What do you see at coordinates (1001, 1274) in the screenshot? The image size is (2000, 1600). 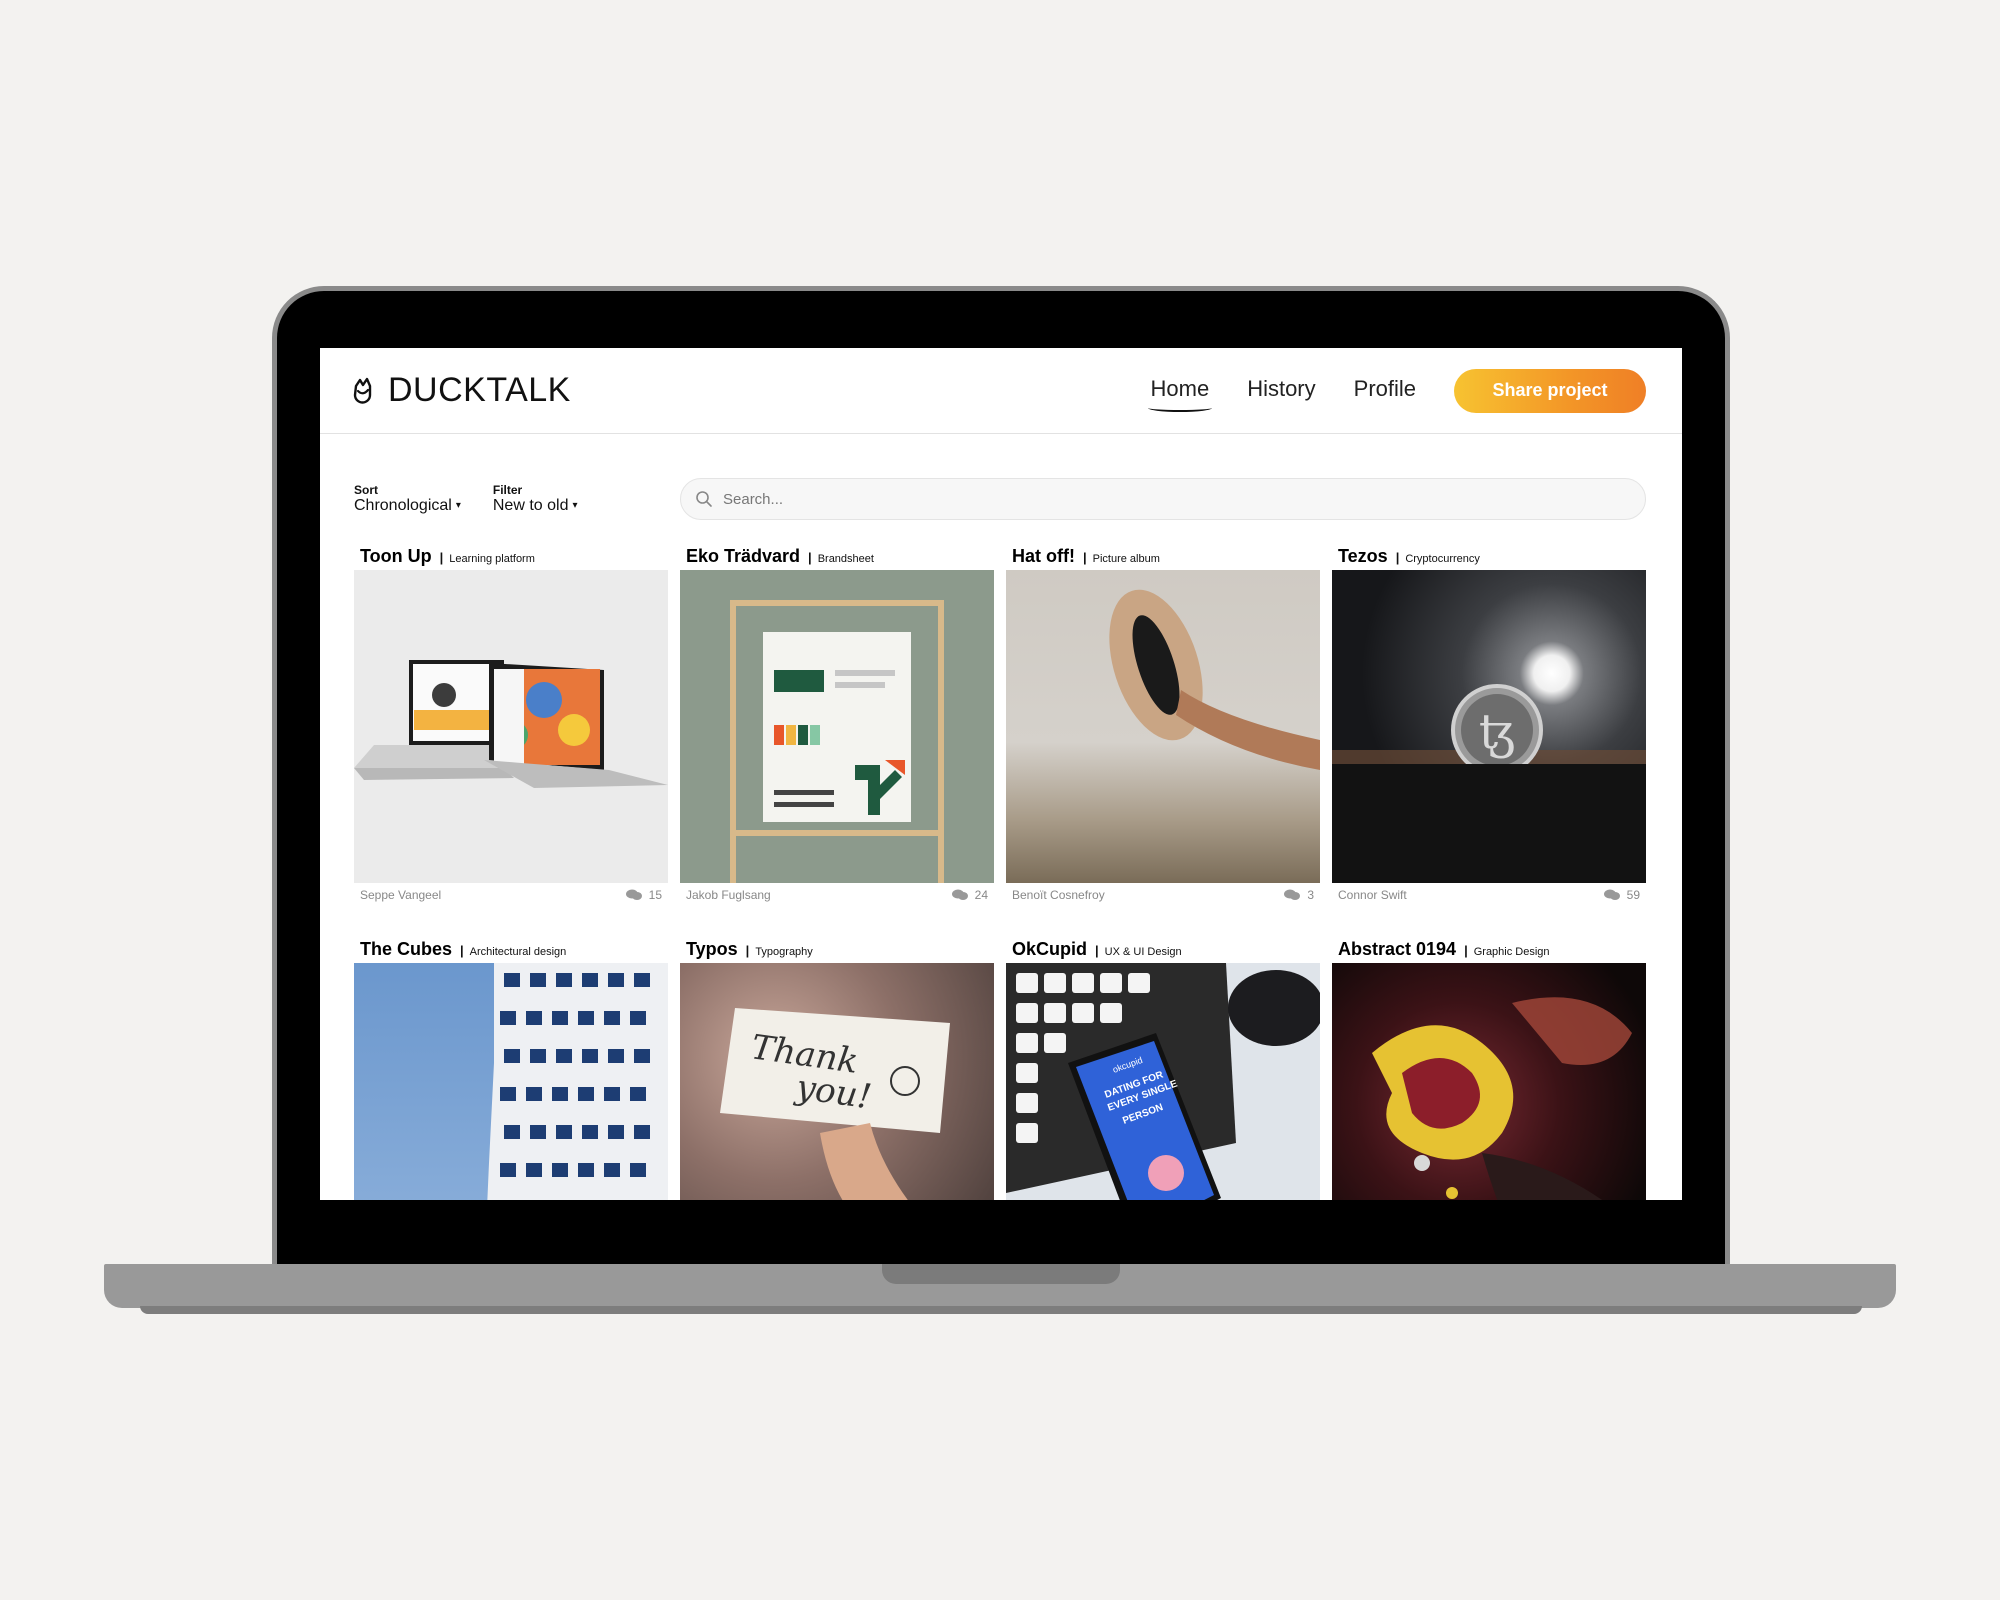 I see `laptop-notch` at bounding box center [1001, 1274].